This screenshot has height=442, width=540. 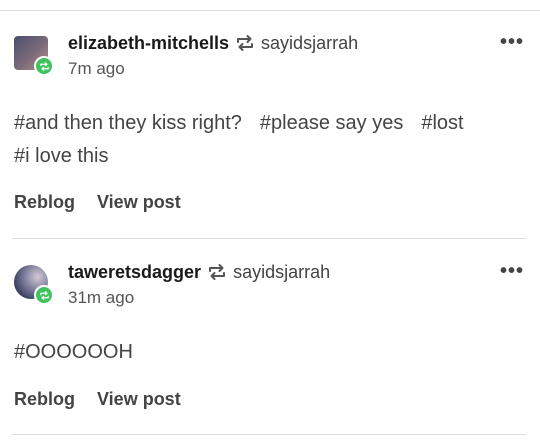 I want to click on tag-link: #i love this, so click(x=61, y=156).